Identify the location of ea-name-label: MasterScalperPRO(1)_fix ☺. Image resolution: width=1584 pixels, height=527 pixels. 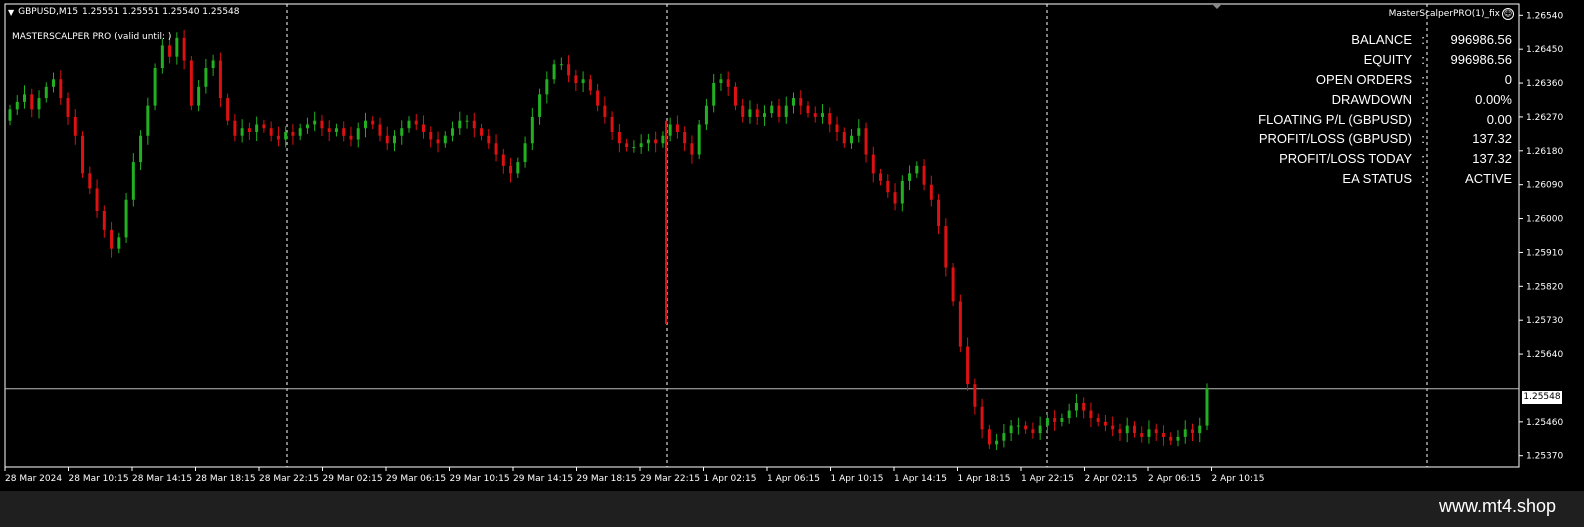
(1451, 14).